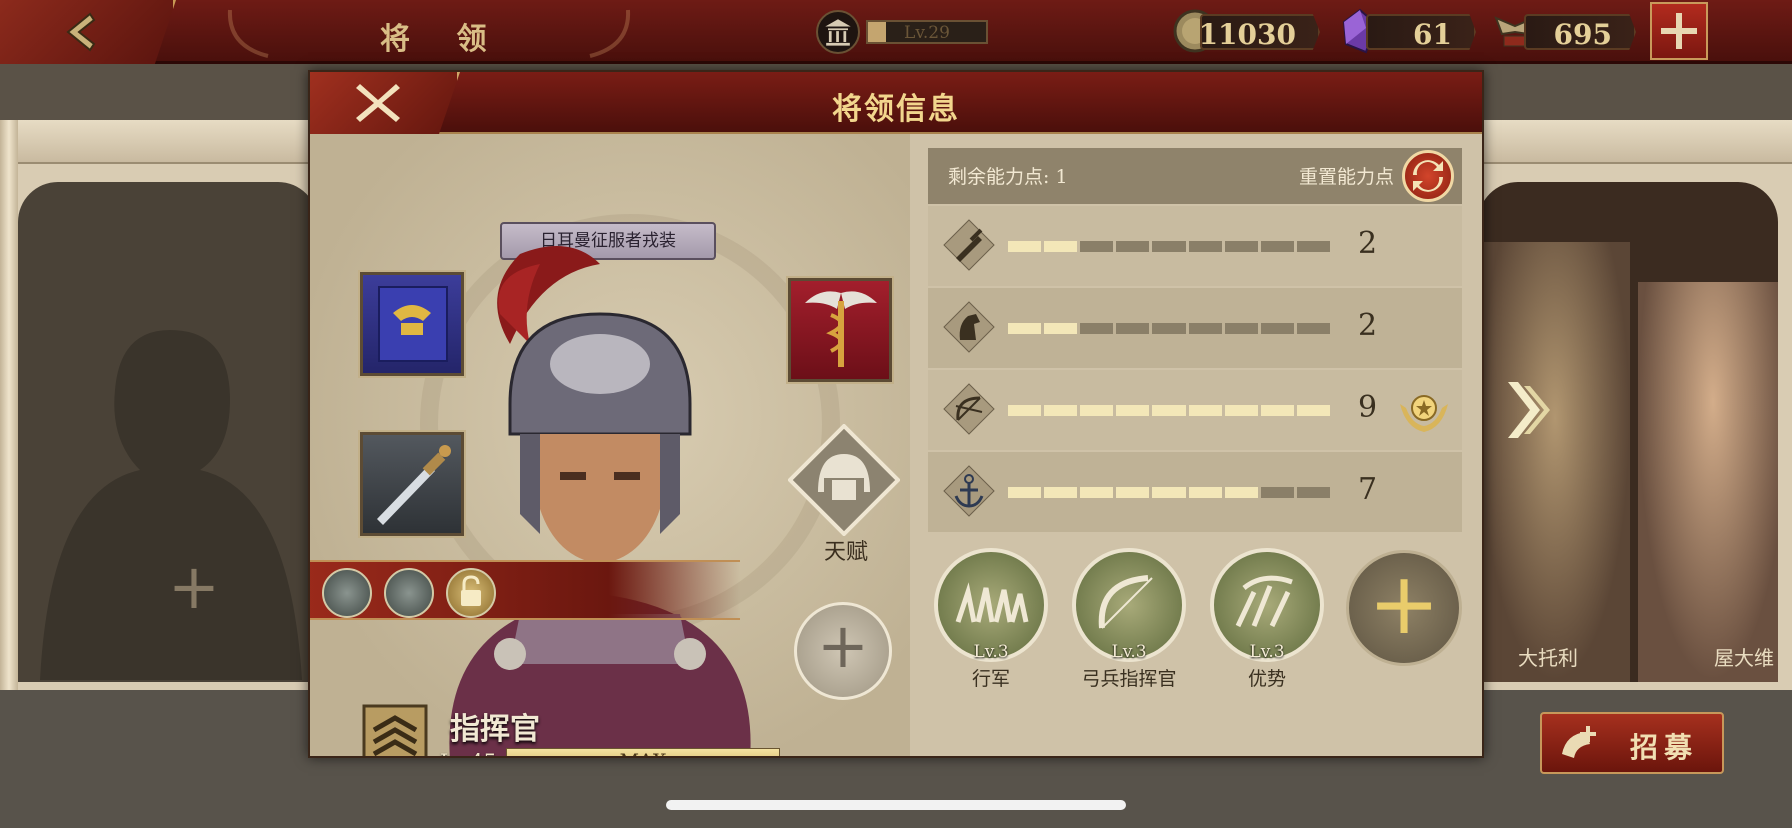 This screenshot has width=1792, height=828. What do you see at coordinates (1664, 747) in the screenshot?
I see `recruit-label: 招募` at bounding box center [1664, 747].